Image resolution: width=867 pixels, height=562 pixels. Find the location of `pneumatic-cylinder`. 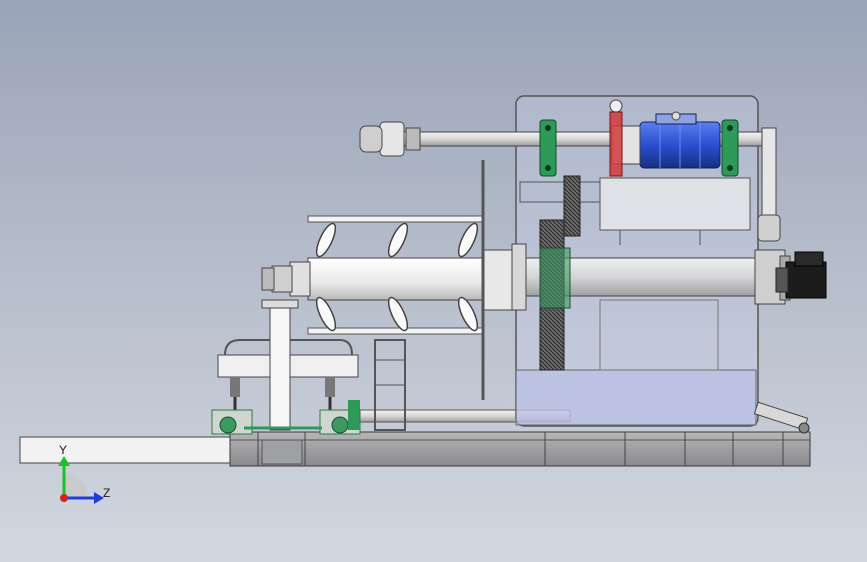

pneumatic-cylinder is located at coordinates (781, 417).